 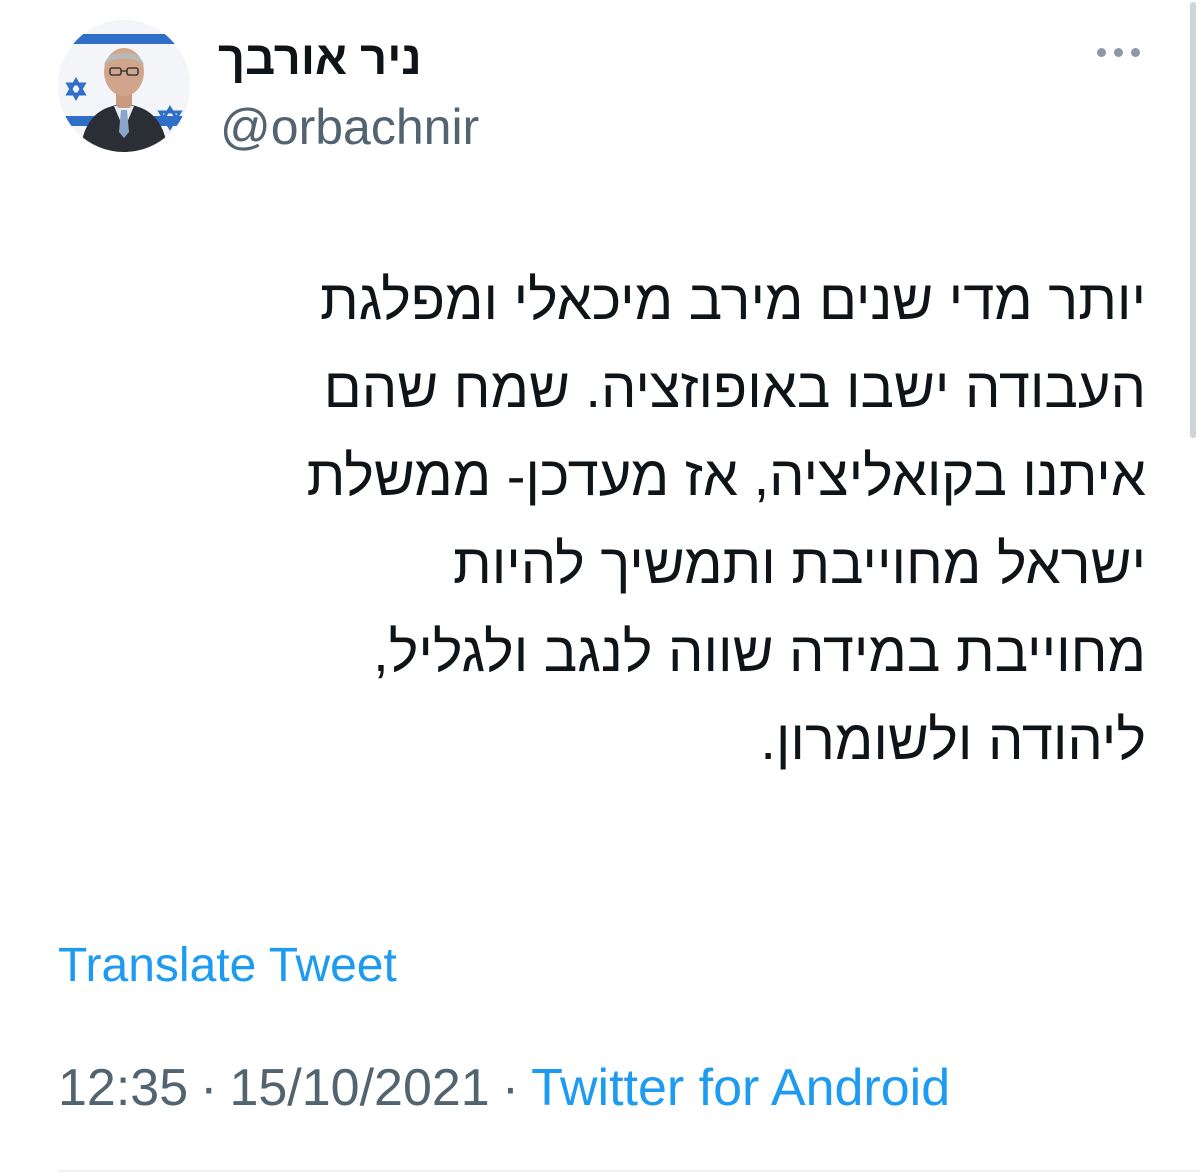 I want to click on tweet-text-line: איתנו בקואליציה, אז מעדכן- ממשלת, so click(x=726, y=475).